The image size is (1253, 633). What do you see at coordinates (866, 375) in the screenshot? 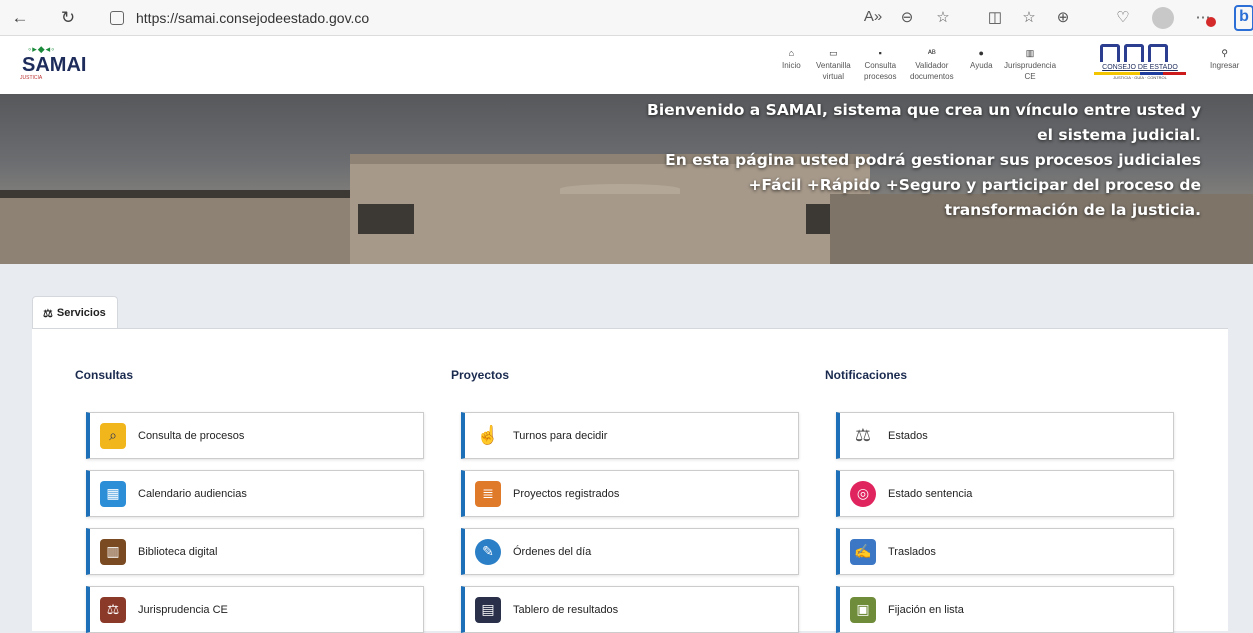
I see `column-title-notificaciones: Notificaciones` at bounding box center [866, 375].